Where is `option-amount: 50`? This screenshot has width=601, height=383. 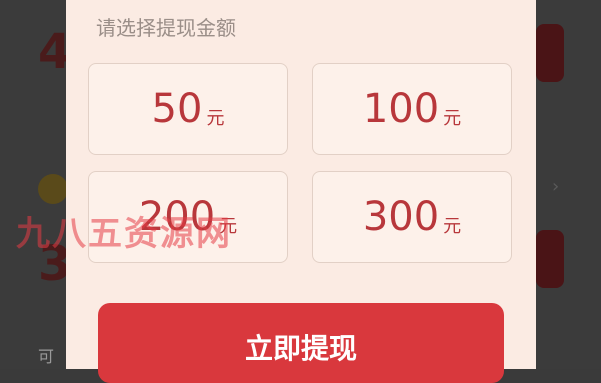 option-amount: 50 is located at coordinates (177, 109).